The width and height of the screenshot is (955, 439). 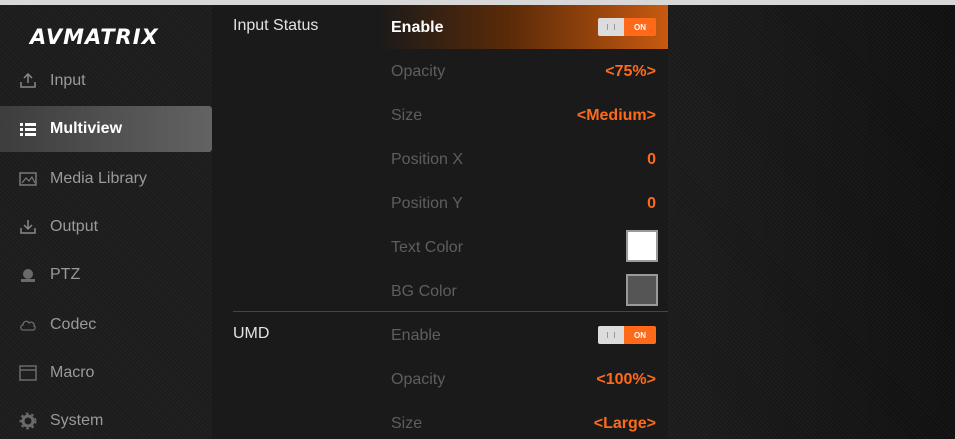 I want to click on input-status-opacity-row: Opacity <75%>, so click(x=440, y=71).